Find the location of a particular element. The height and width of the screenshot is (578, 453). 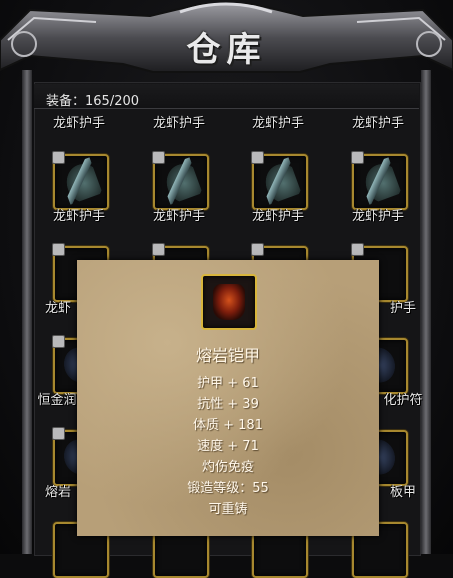

inventory-count: 装备：165/200 is located at coordinates (93, 101).